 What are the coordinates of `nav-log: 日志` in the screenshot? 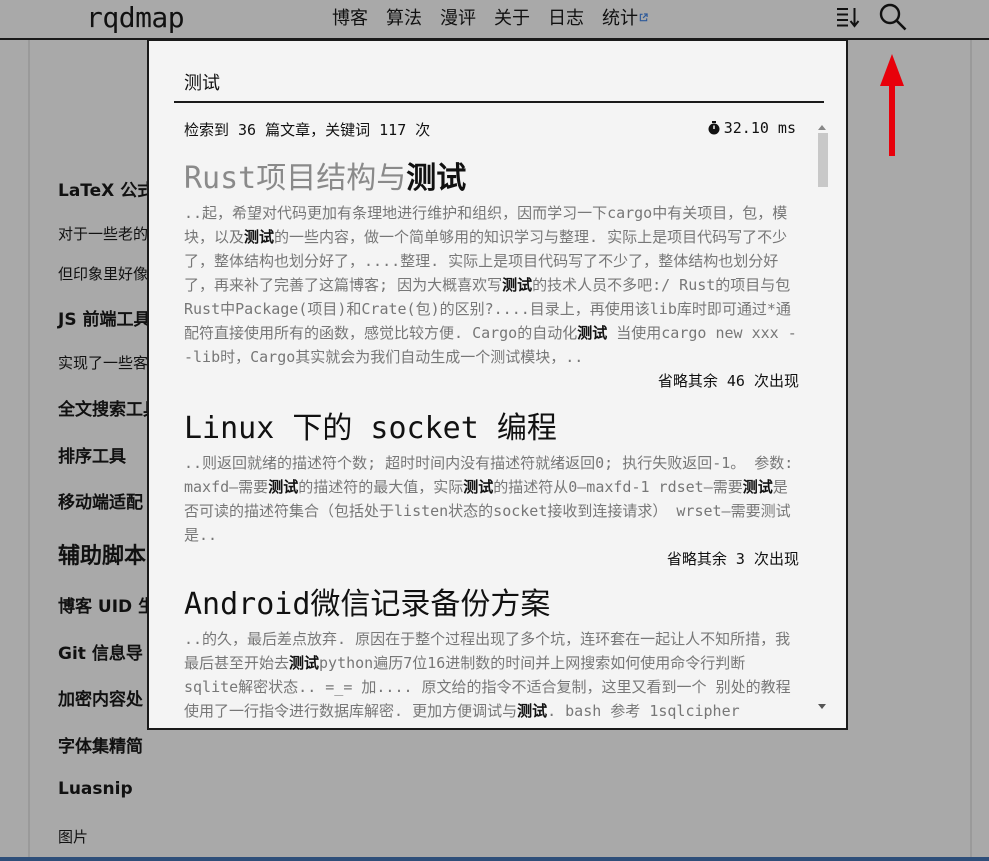 It's located at (566, 17).